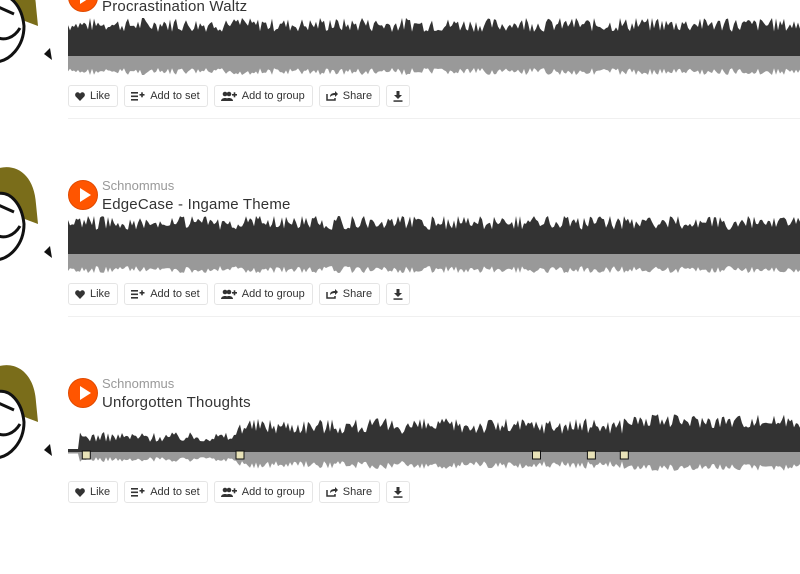  What do you see at coordinates (196, 204) in the screenshot?
I see `track-title: EdgeCase - Ingame Theme` at bounding box center [196, 204].